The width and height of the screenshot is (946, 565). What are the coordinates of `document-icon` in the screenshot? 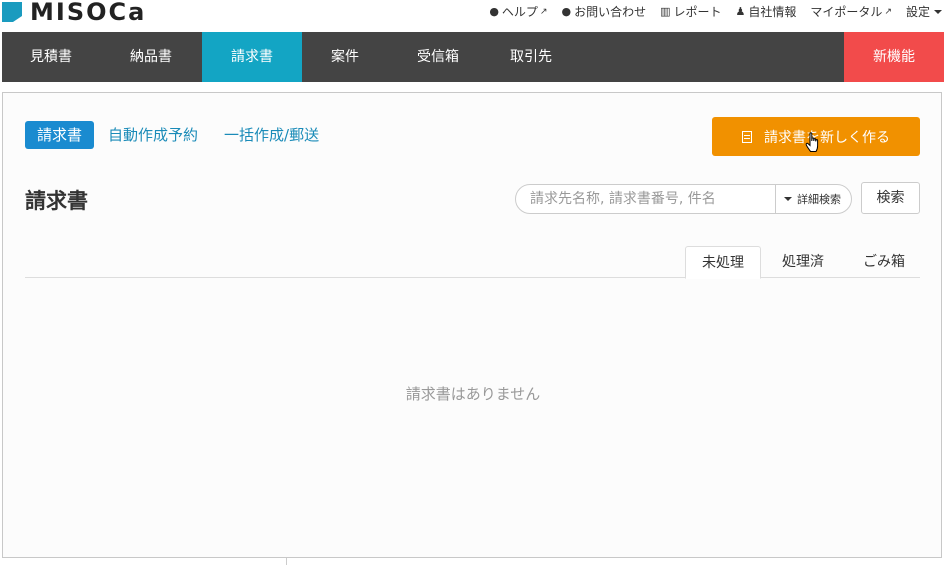 It's located at (747, 136).